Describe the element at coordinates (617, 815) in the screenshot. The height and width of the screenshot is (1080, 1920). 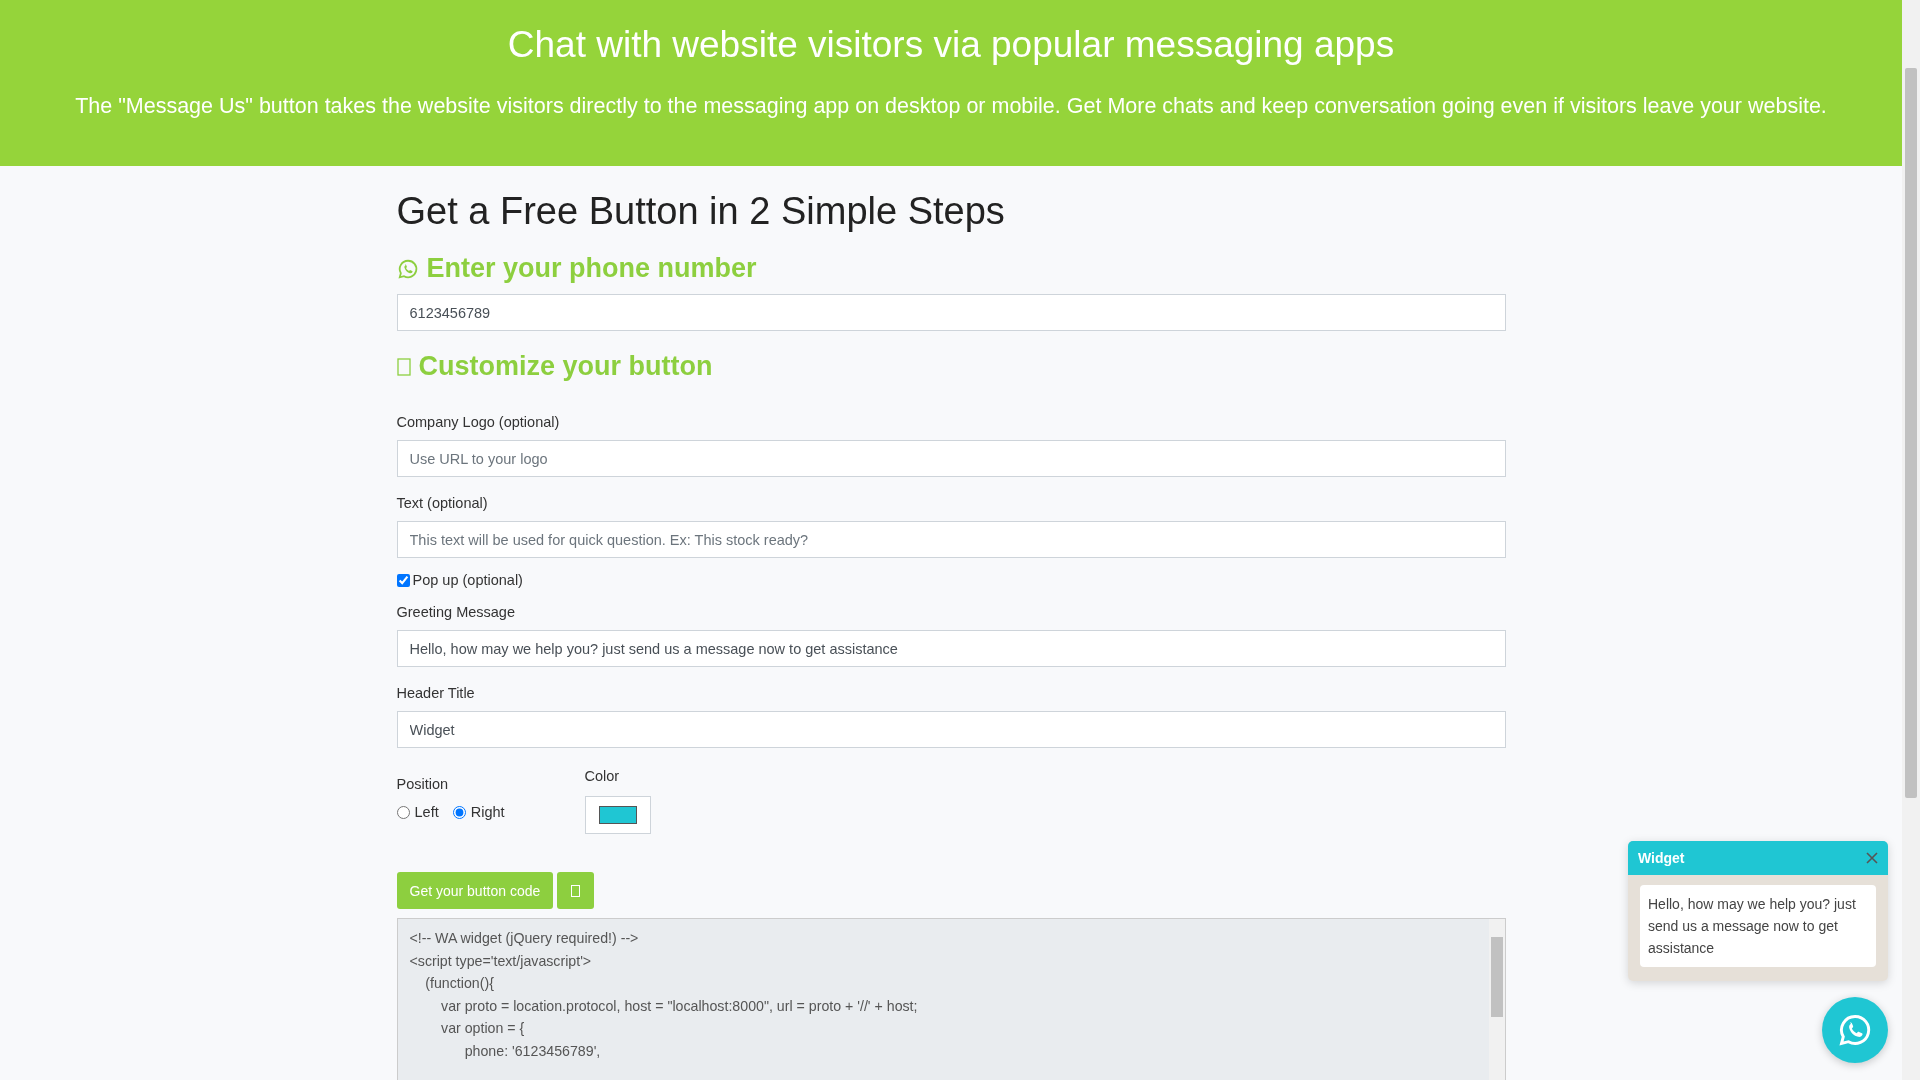
I see `color-picker` at that location.